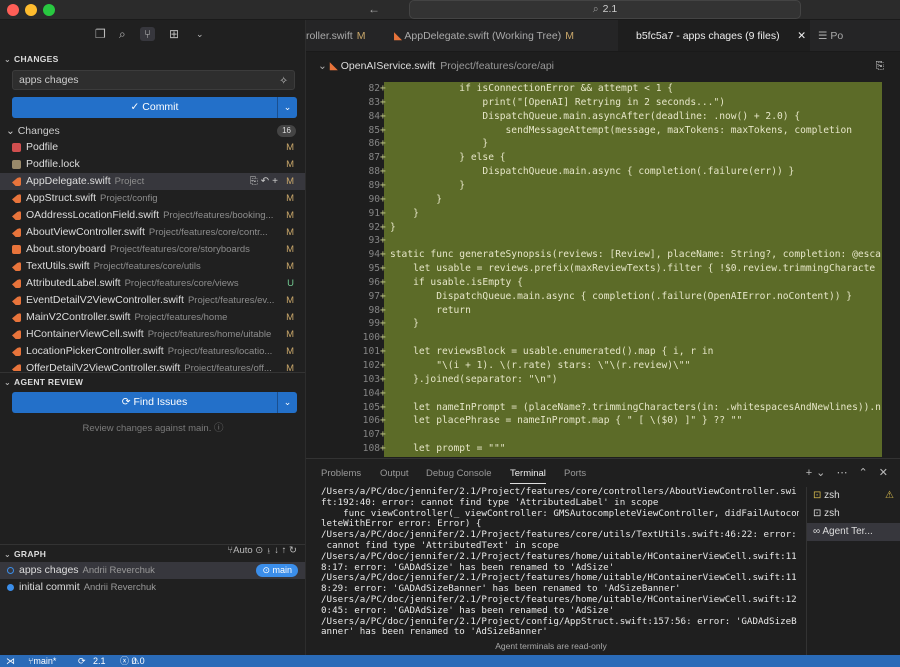 Image resolution: width=900 pixels, height=667 pixels. What do you see at coordinates (714, 35) in the screenshot?
I see `tab-commit-diff: b5fc5a7 - apps chages (9 files) ✕` at bounding box center [714, 35].